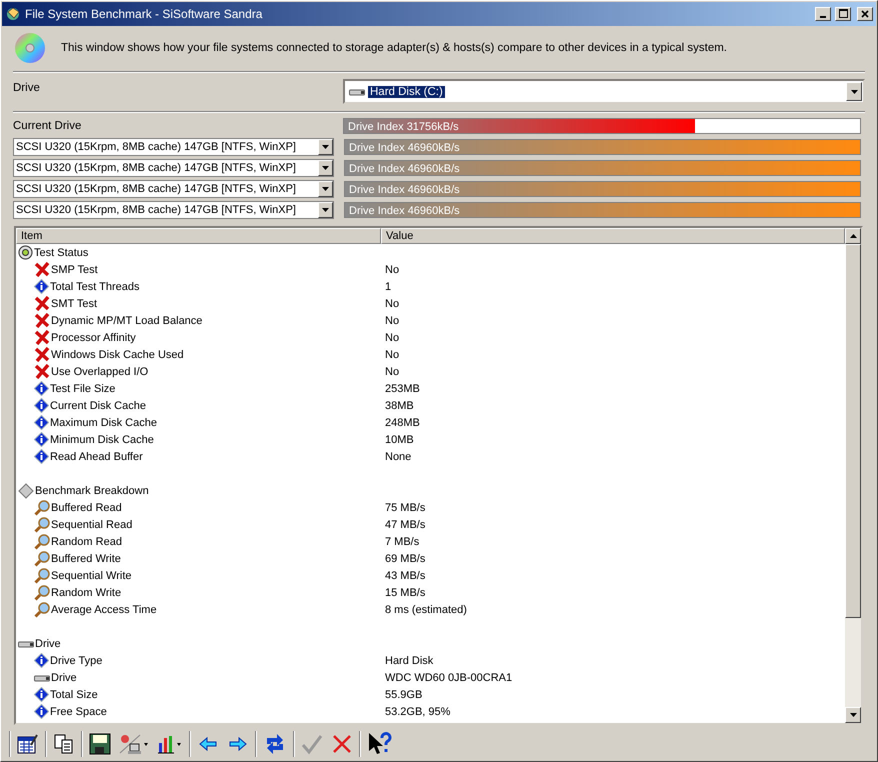 The image size is (878, 762). What do you see at coordinates (78, 712) in the screenshot?
I see `item-name: Free Space` at bounding box center [78, 712].